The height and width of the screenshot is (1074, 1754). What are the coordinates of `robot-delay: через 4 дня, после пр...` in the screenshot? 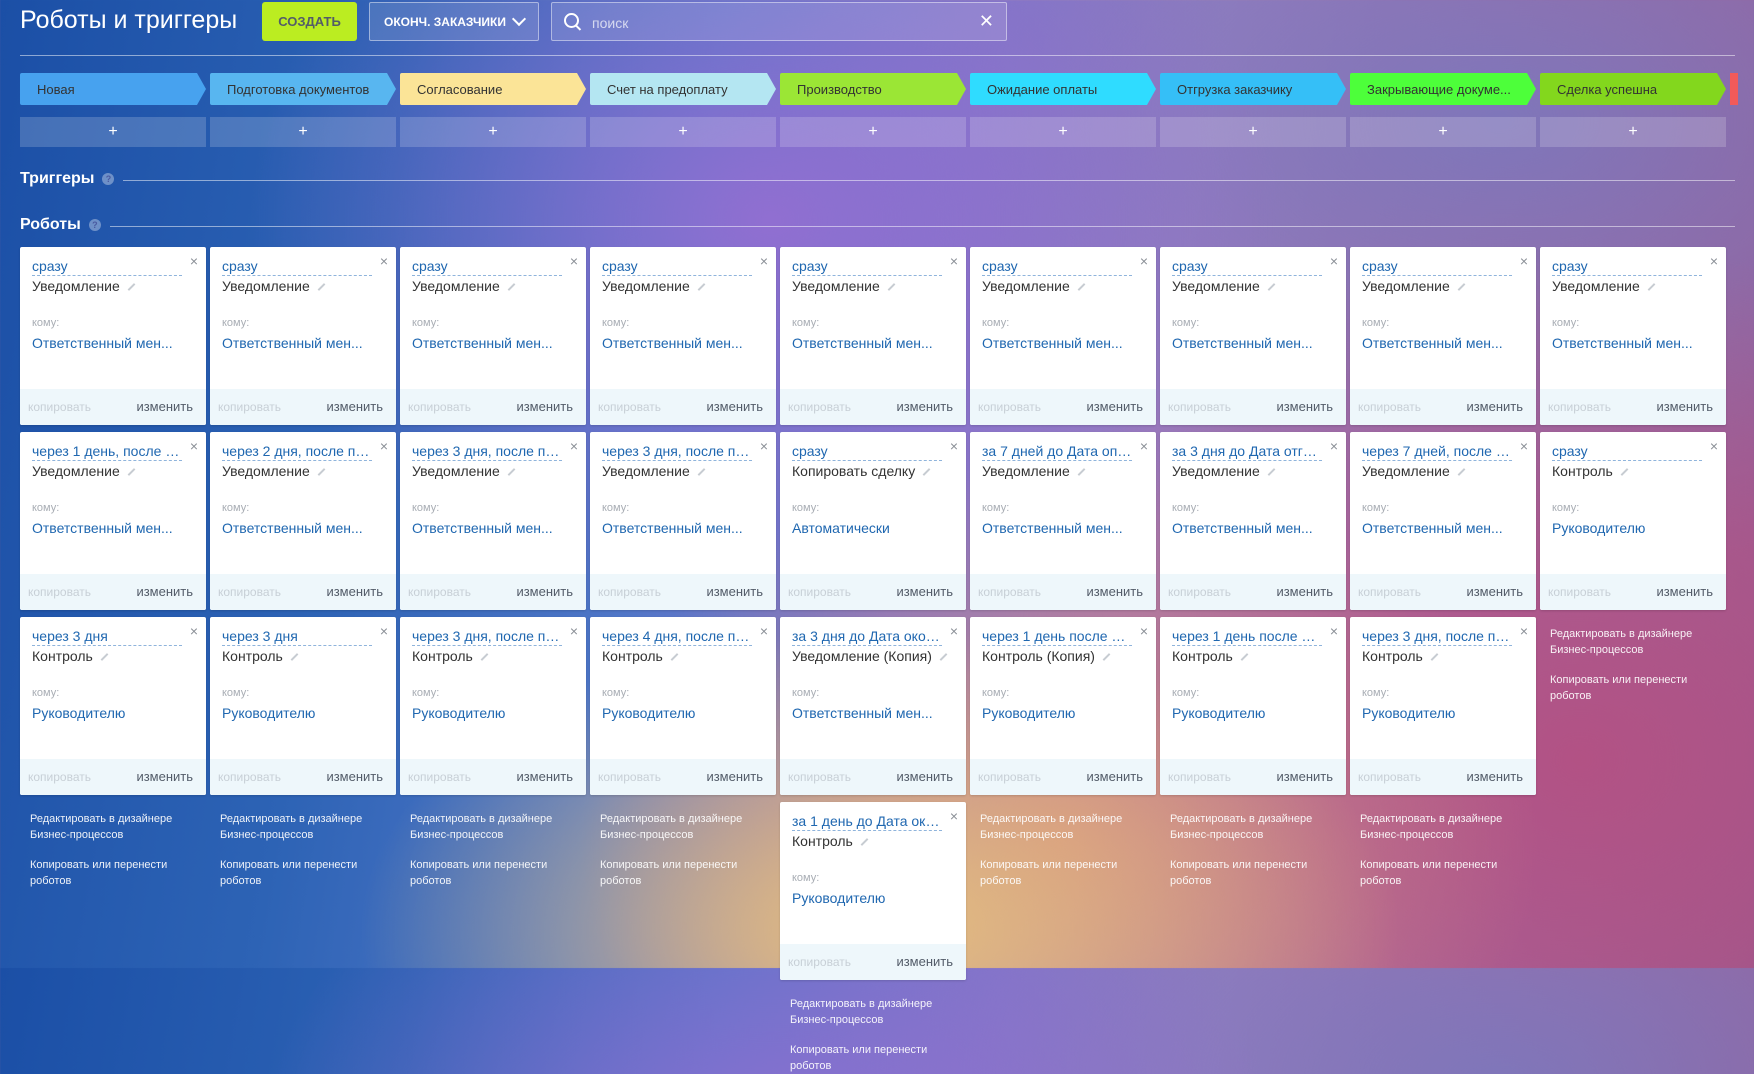 It's located at (677, 637).